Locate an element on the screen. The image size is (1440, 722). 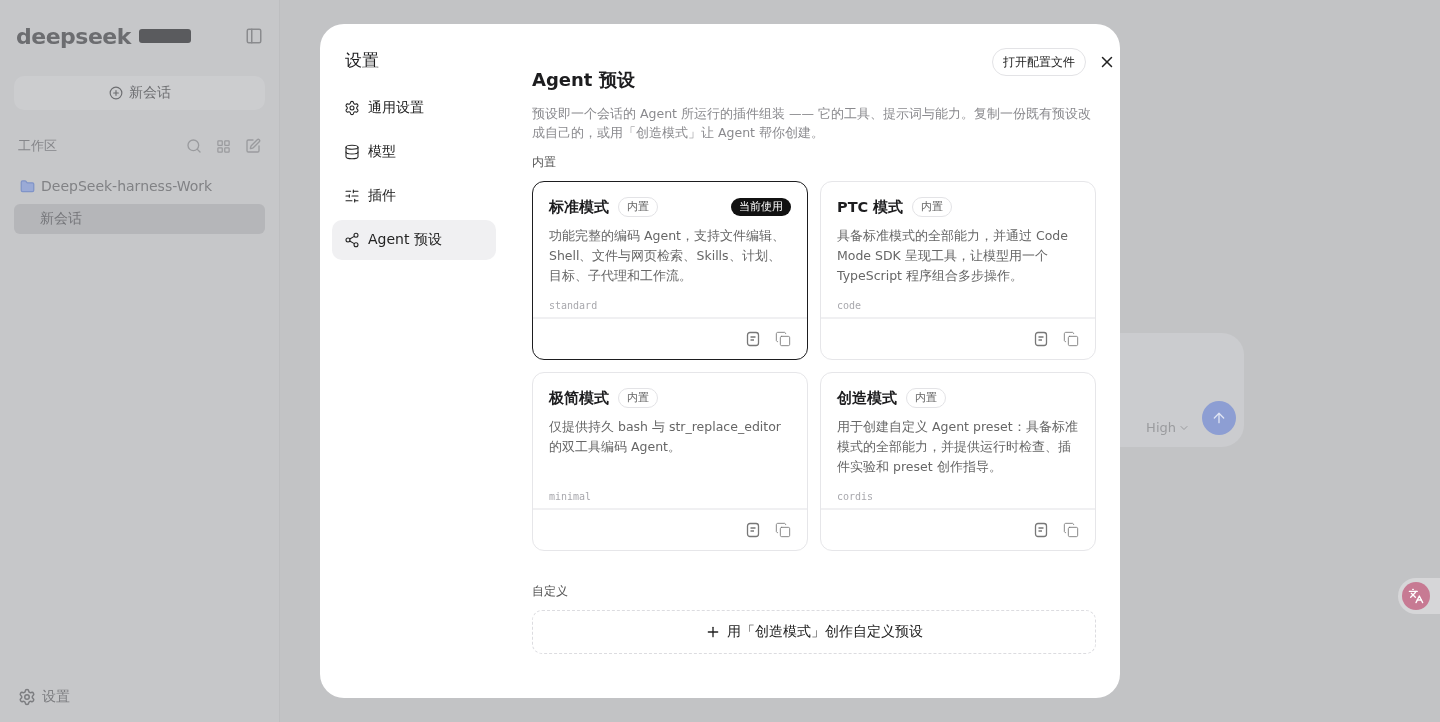
preset-id: minimal is located at coordinates (571, 496).